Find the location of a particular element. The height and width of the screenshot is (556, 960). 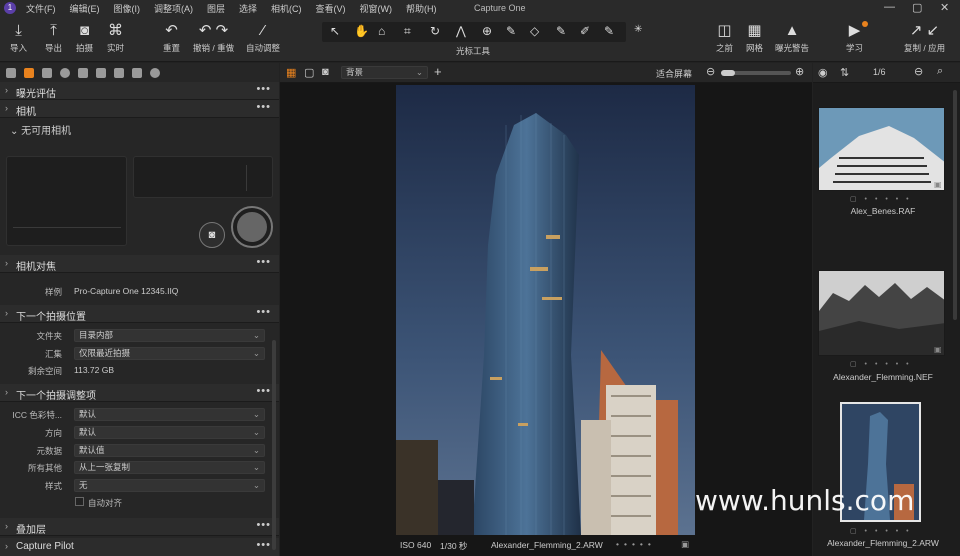

zoom-out-icon: ⊖ is located at coordinates (710, 71).